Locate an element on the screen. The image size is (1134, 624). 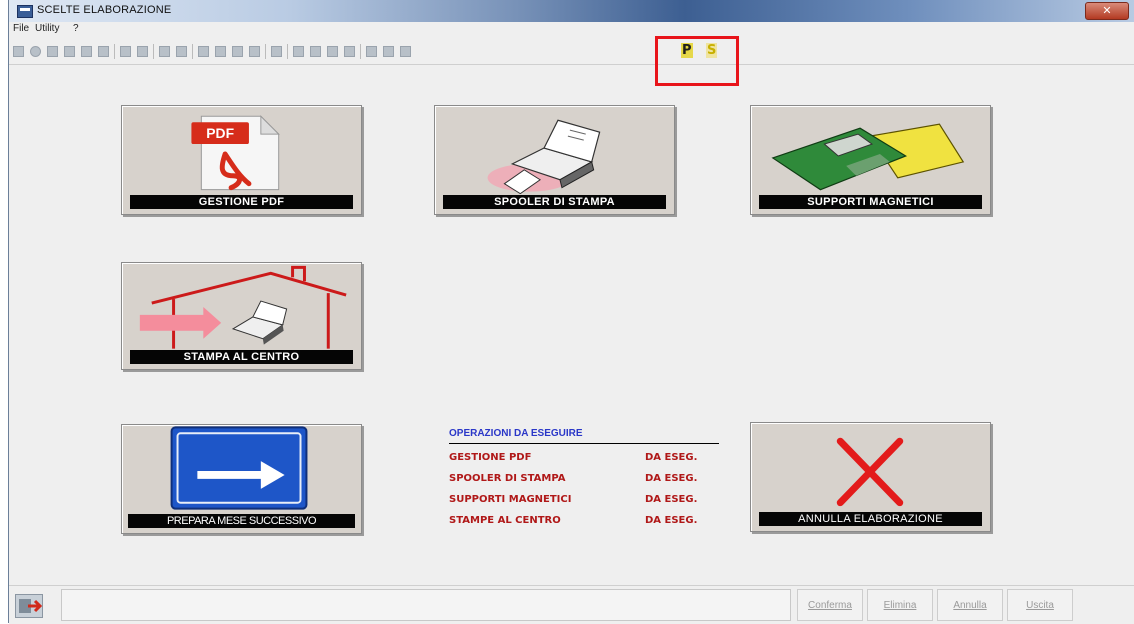
close-button: ✕ is located at coordinates (1107, 11).